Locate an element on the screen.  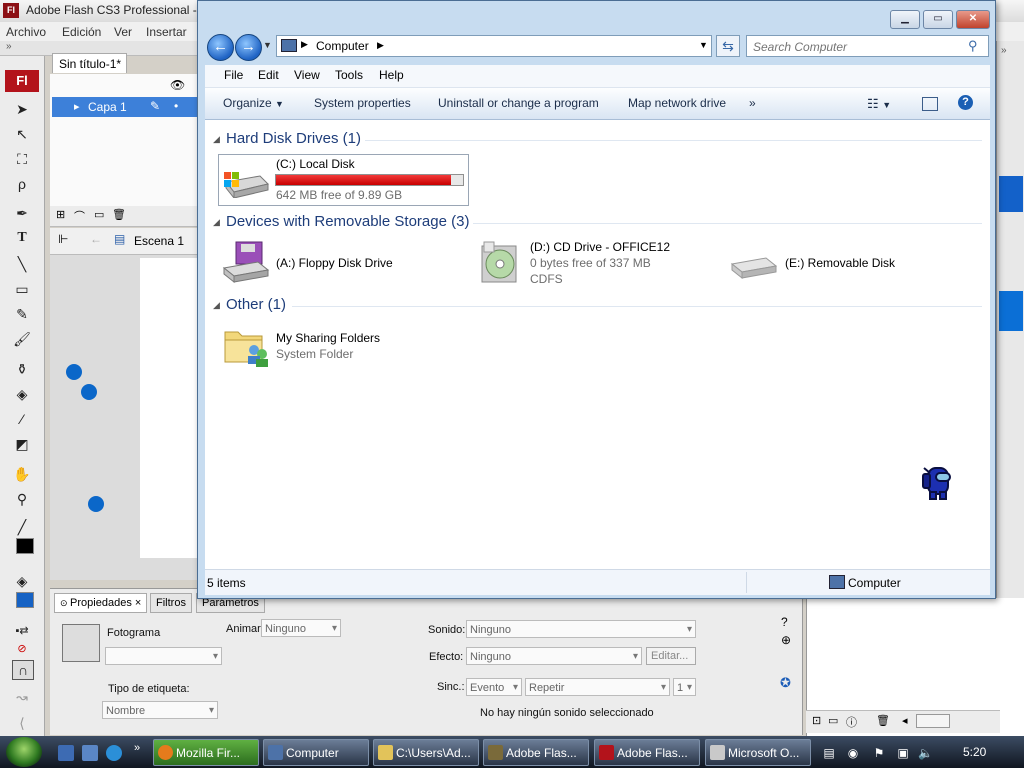
stage-canvas is located at coordinates (170, 408).